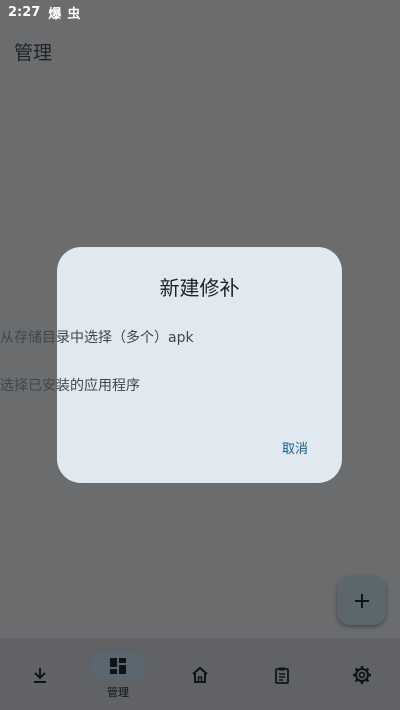 This screenshot has height=710, width=400. I want to click on add-icon, so click(362, 601).